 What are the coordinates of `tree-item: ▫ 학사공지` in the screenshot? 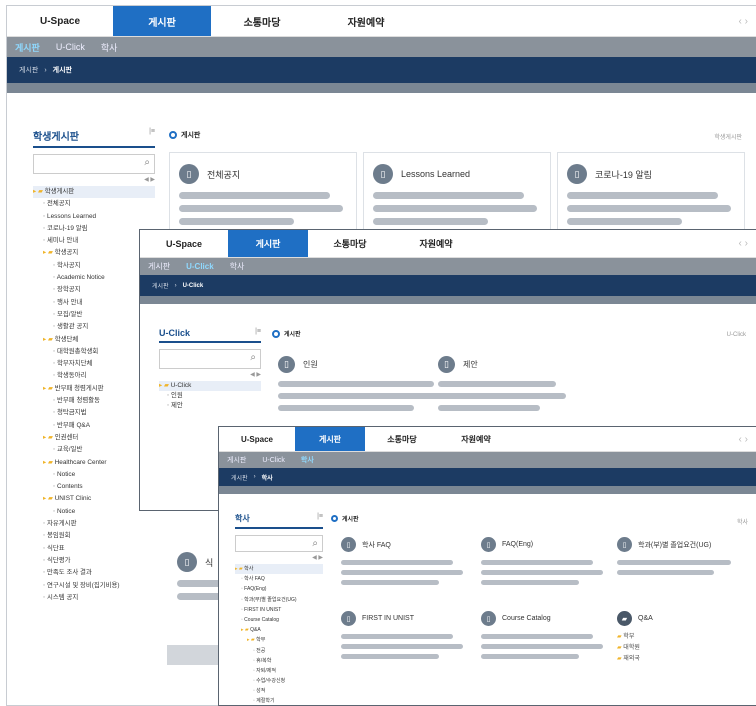 It's located at (94, 266).